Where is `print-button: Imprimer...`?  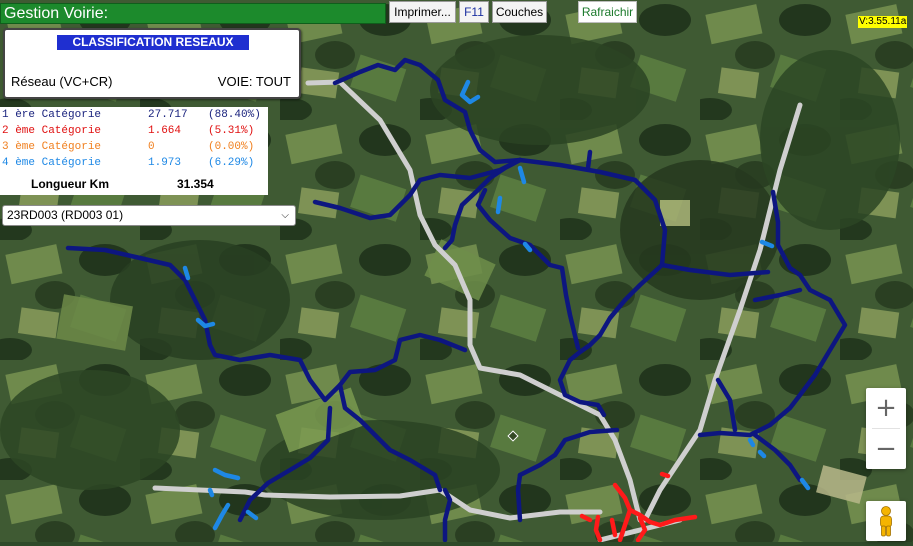 print-button: Imprimer... is located at coordinates (422, 12).